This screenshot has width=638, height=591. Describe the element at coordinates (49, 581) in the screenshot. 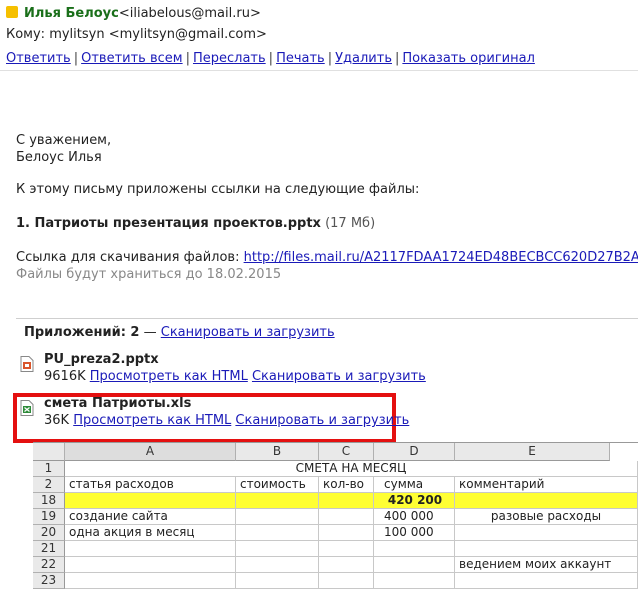

I see `row-number: 23` at that location.